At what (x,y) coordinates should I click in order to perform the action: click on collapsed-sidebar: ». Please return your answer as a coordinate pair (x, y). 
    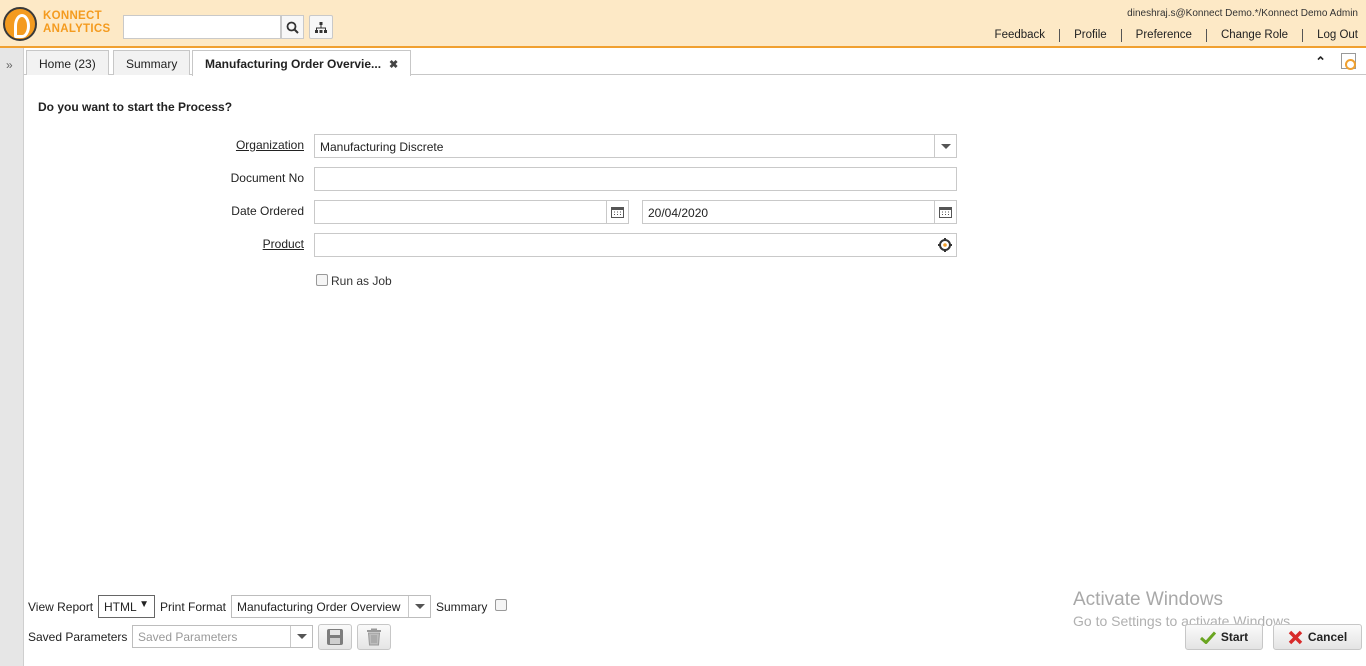
    Looking at the image, I should click on (12, 357).